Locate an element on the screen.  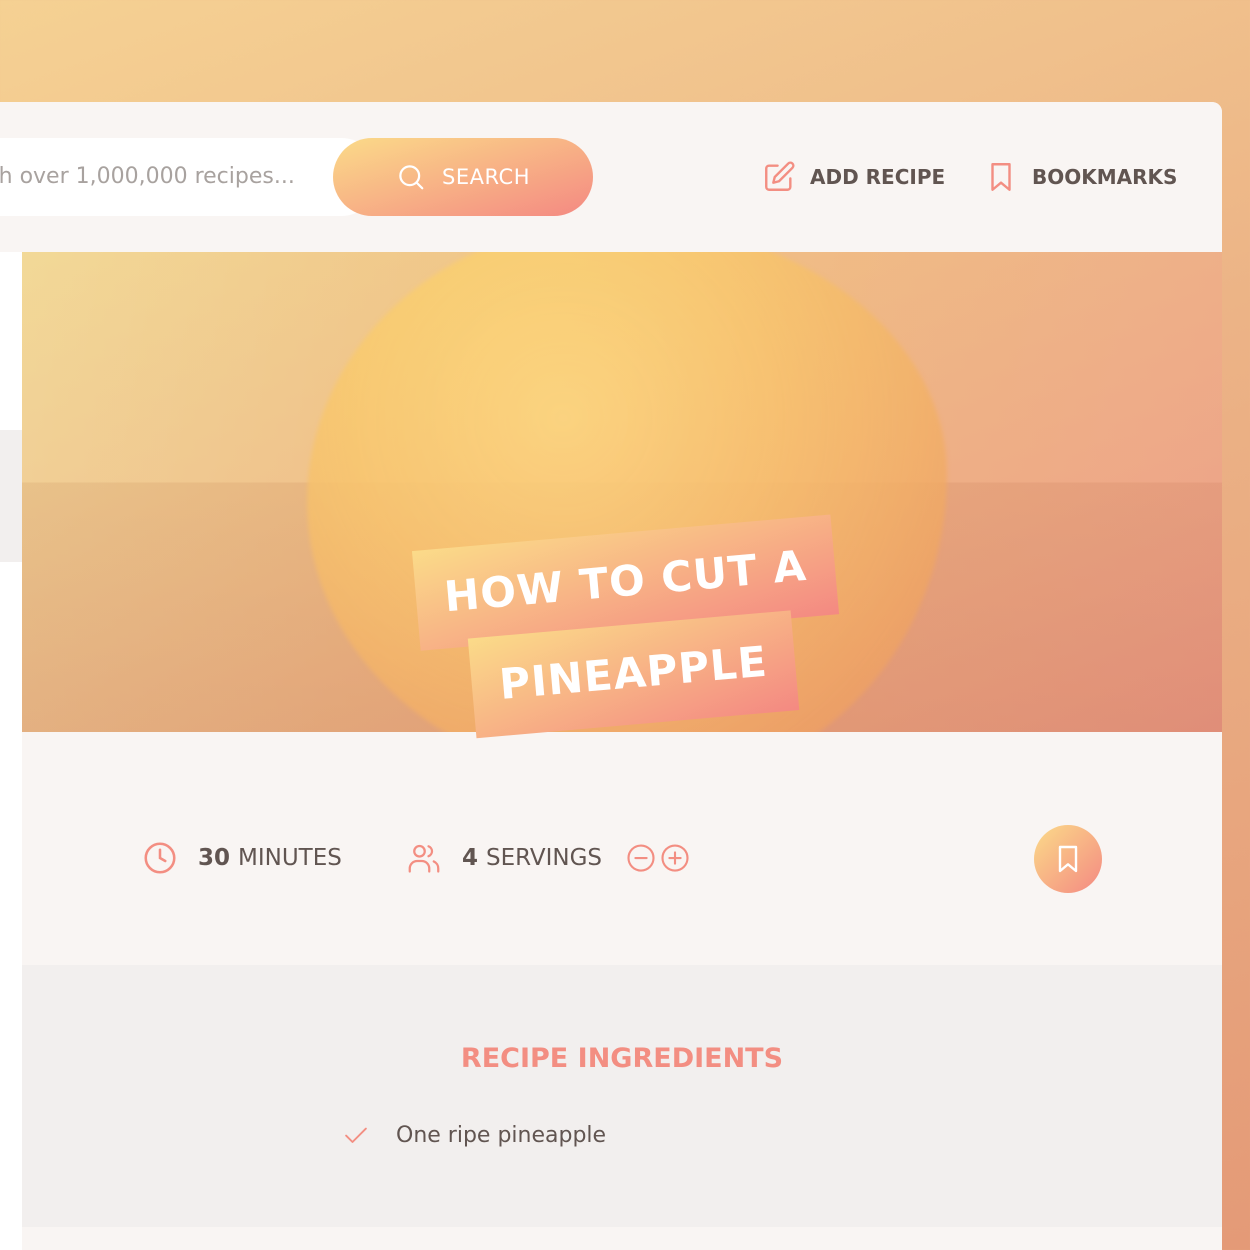
check-icon is located at coordinates (356, 1135).